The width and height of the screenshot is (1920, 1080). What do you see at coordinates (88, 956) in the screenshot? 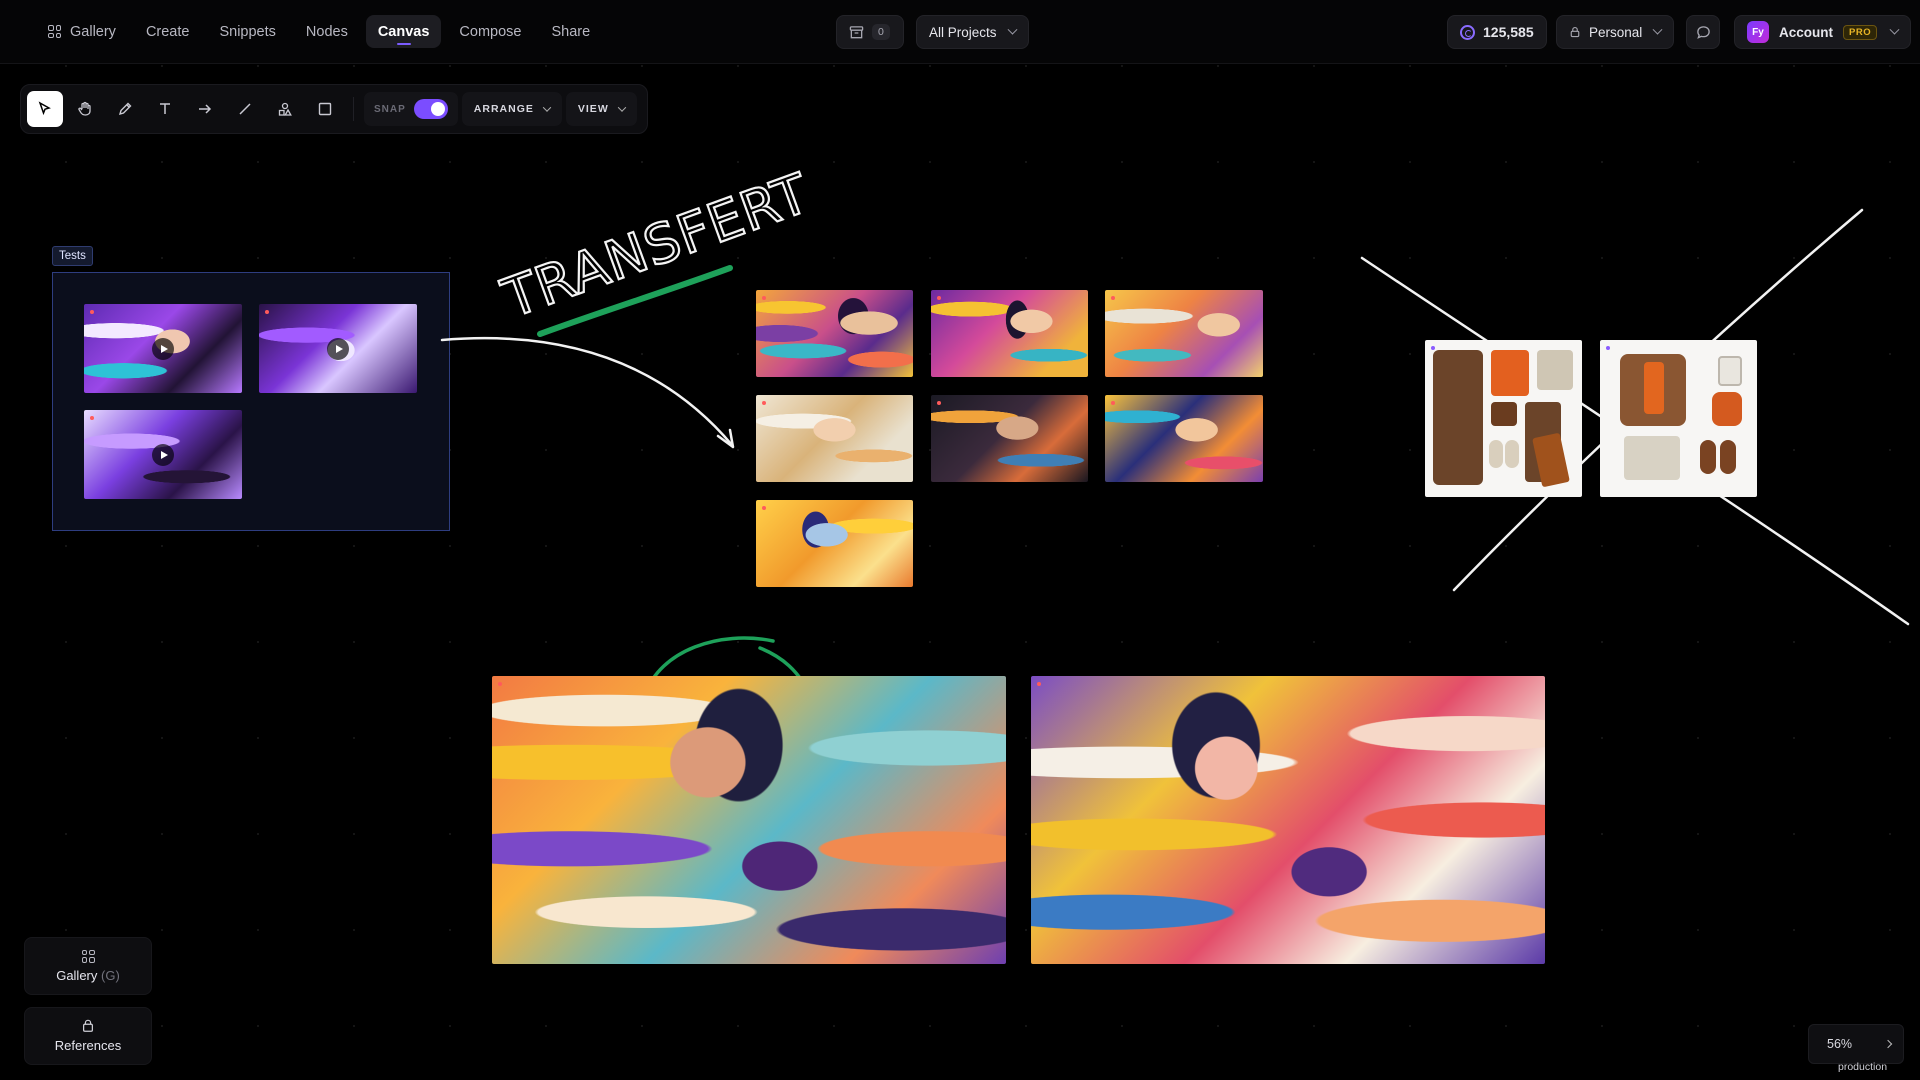
I see `grid-icon` at bounding box center [88, 956].